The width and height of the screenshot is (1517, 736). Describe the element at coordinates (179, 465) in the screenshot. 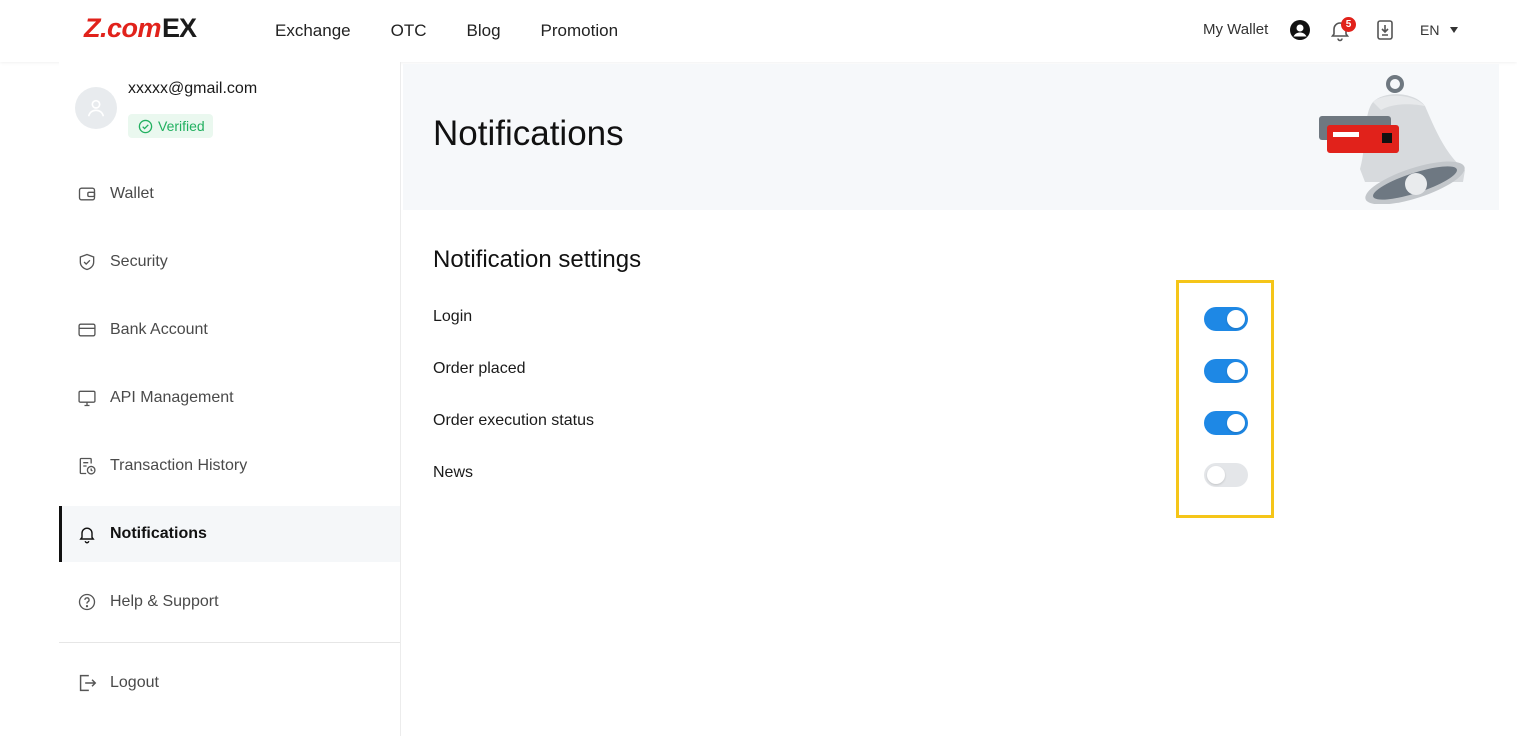

I see `sidebar-item-label: Transaction History` at that location.